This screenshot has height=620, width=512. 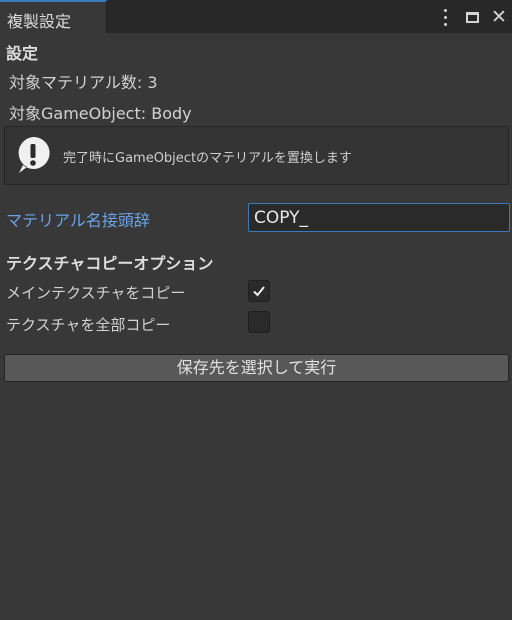 What do you see at coordinates (259, 322) in the screenshot?
I see `checkbox-all-textures` at bounding box center [259, 322].